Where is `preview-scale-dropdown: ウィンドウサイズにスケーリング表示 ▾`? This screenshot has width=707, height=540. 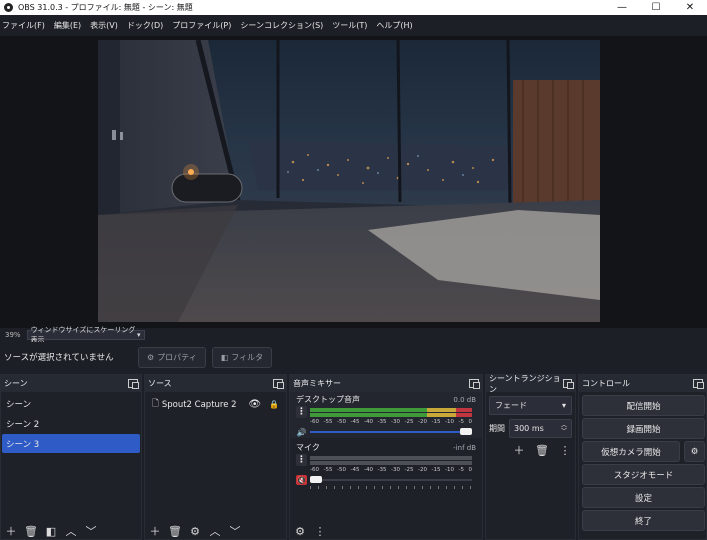
preview-scale-dropdown: ウィンドウサイズにスケーリング表示 ▾ is located at coordinates (85, 335).